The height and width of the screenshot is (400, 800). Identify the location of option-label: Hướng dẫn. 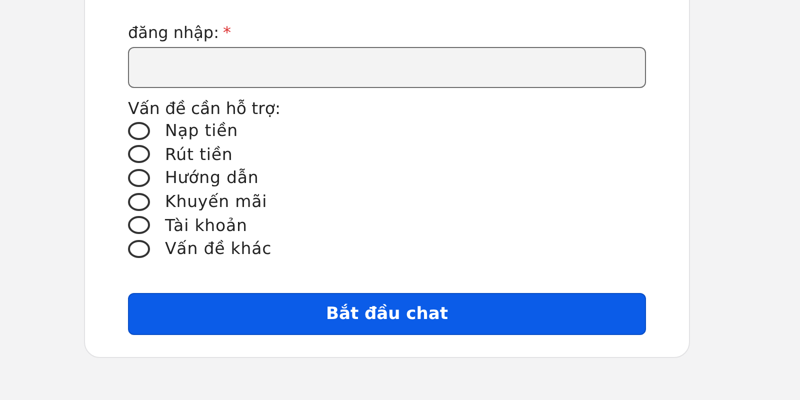
(212, 178).